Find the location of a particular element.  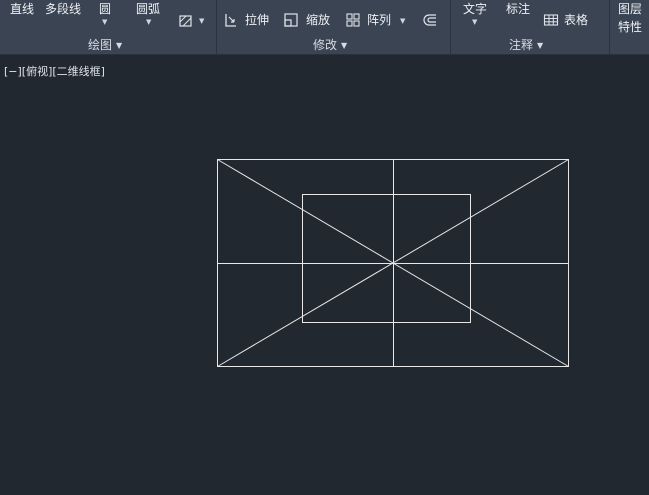

draw-panel: 直线 多段线 圆 ▼ 圆弧 ▼ ▼ 绘图 ▼ is located at coordinates (108, 27).